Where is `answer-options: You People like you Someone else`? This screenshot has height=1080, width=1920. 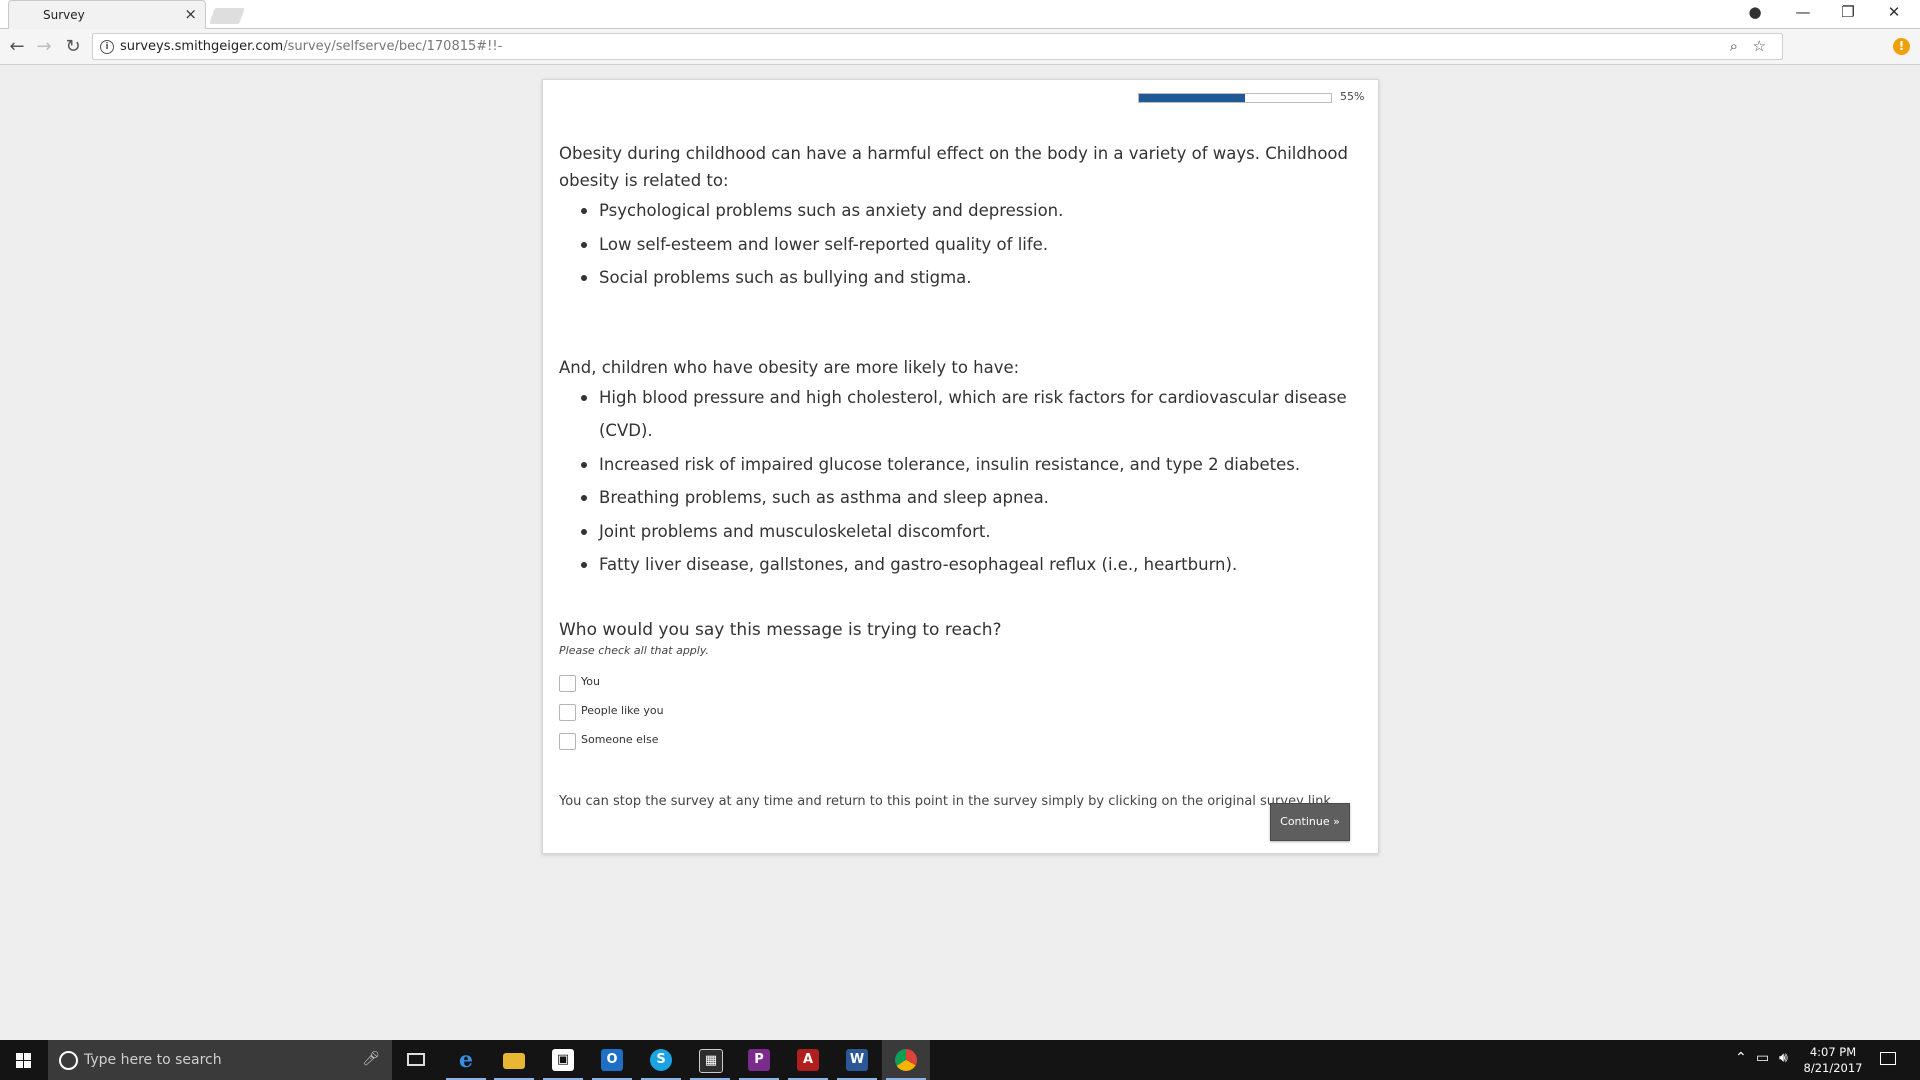 answer-options: You People like you Someone else is located at coordinates (959, 714).